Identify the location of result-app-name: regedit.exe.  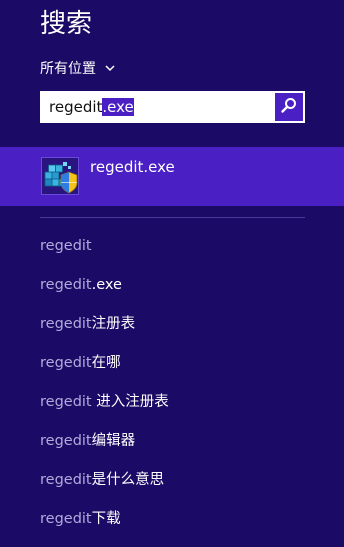
(132, 167).